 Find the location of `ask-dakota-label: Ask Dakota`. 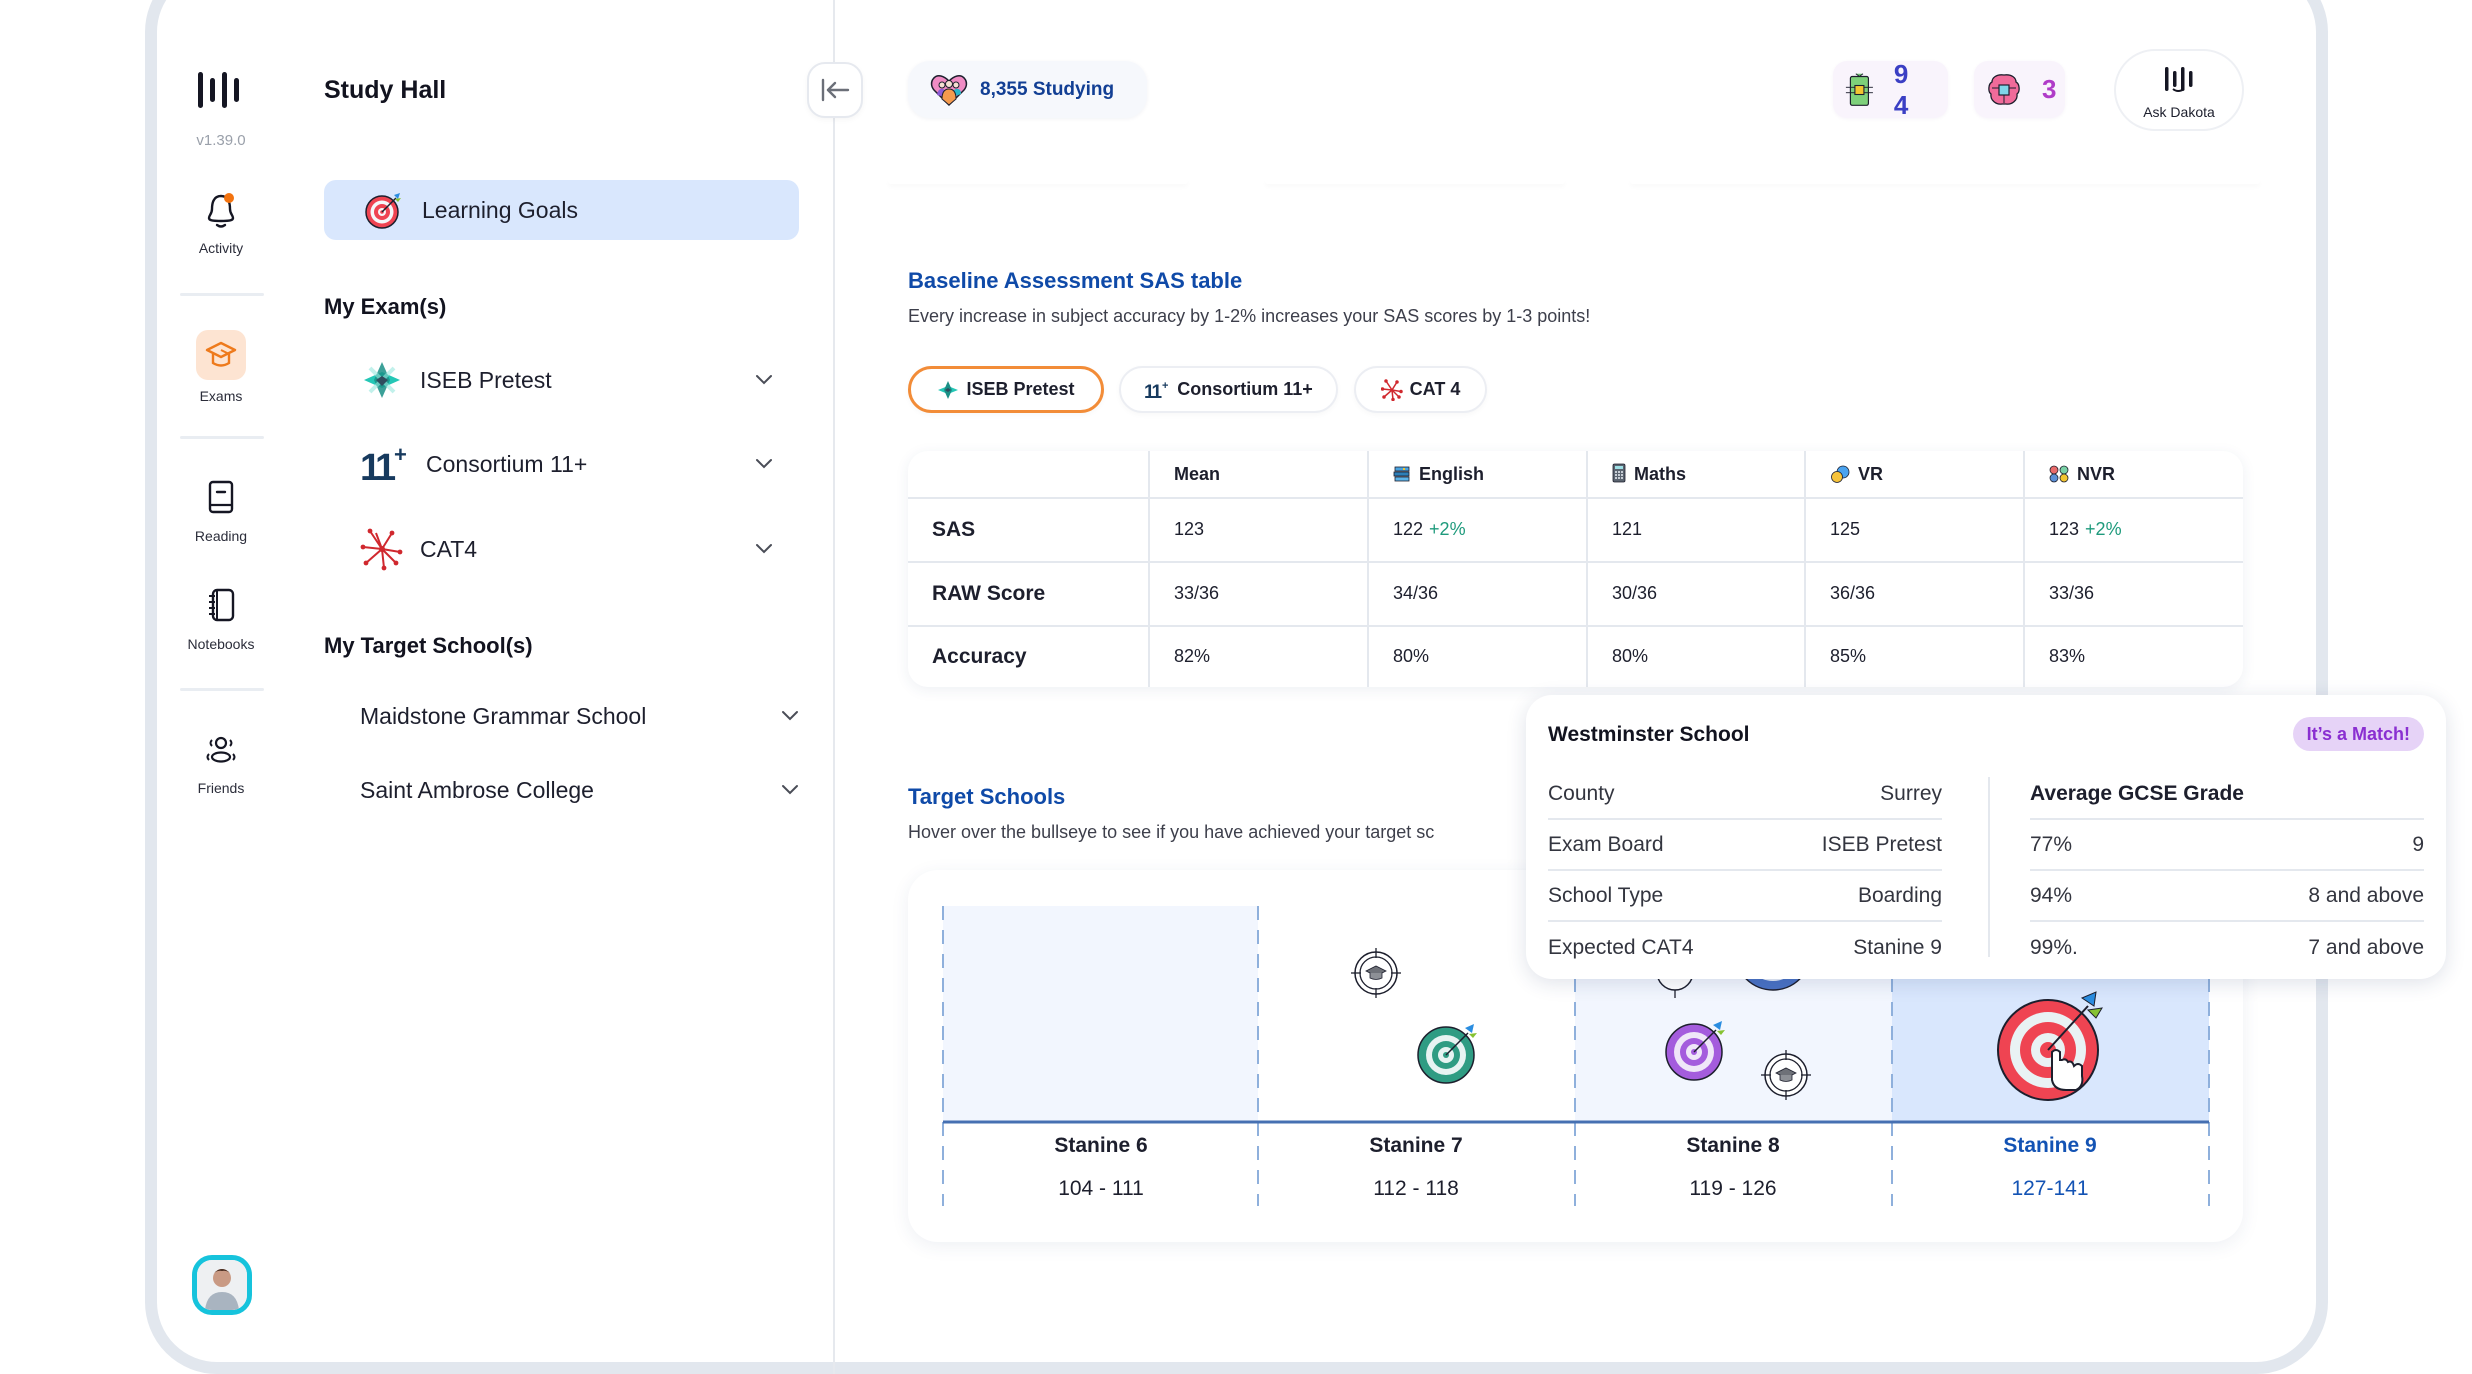

ask-dakota-label: Ask Dakota is located at coordinates (2179, 112).